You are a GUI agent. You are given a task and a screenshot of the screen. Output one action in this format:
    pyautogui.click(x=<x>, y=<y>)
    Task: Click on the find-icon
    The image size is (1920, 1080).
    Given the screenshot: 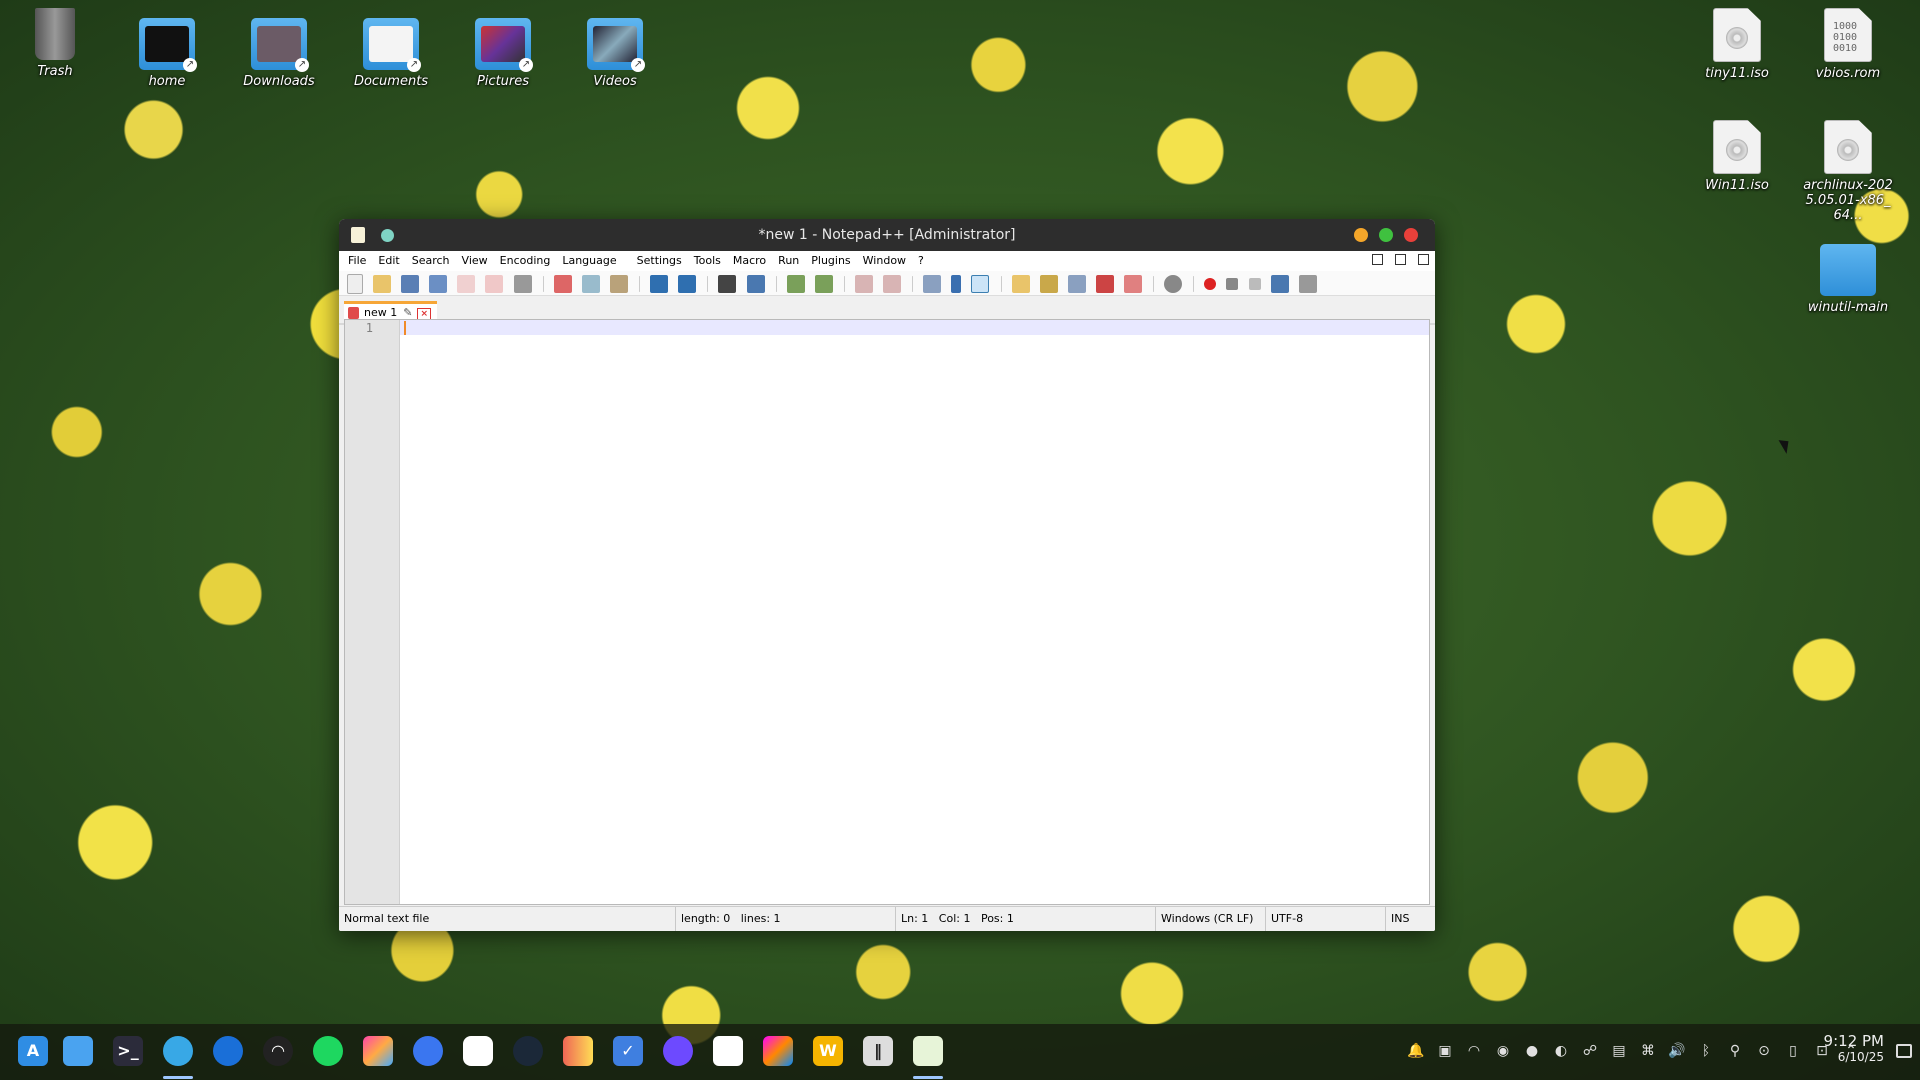 What is the action you would take?
    pyautogui.click(x=727, y=283)
    